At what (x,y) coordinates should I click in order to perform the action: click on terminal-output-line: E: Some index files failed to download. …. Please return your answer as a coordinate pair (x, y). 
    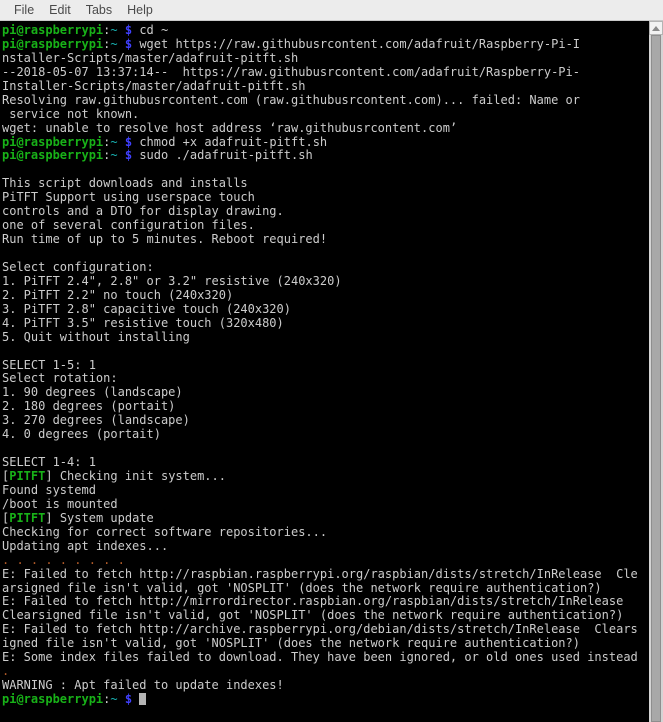
    Looking at the image, I should click on (325, 658).